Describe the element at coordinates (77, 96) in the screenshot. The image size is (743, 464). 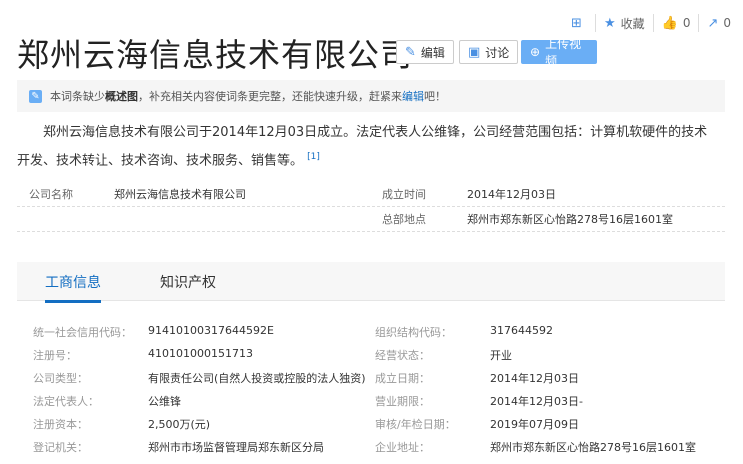
I see `notice-text: 本词条缺少` at that location.